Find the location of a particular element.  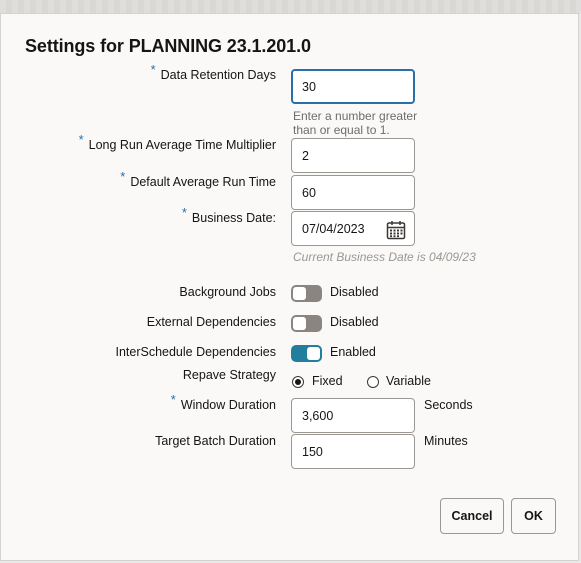

repave-variable-radio is located at coordinates (373, 382).